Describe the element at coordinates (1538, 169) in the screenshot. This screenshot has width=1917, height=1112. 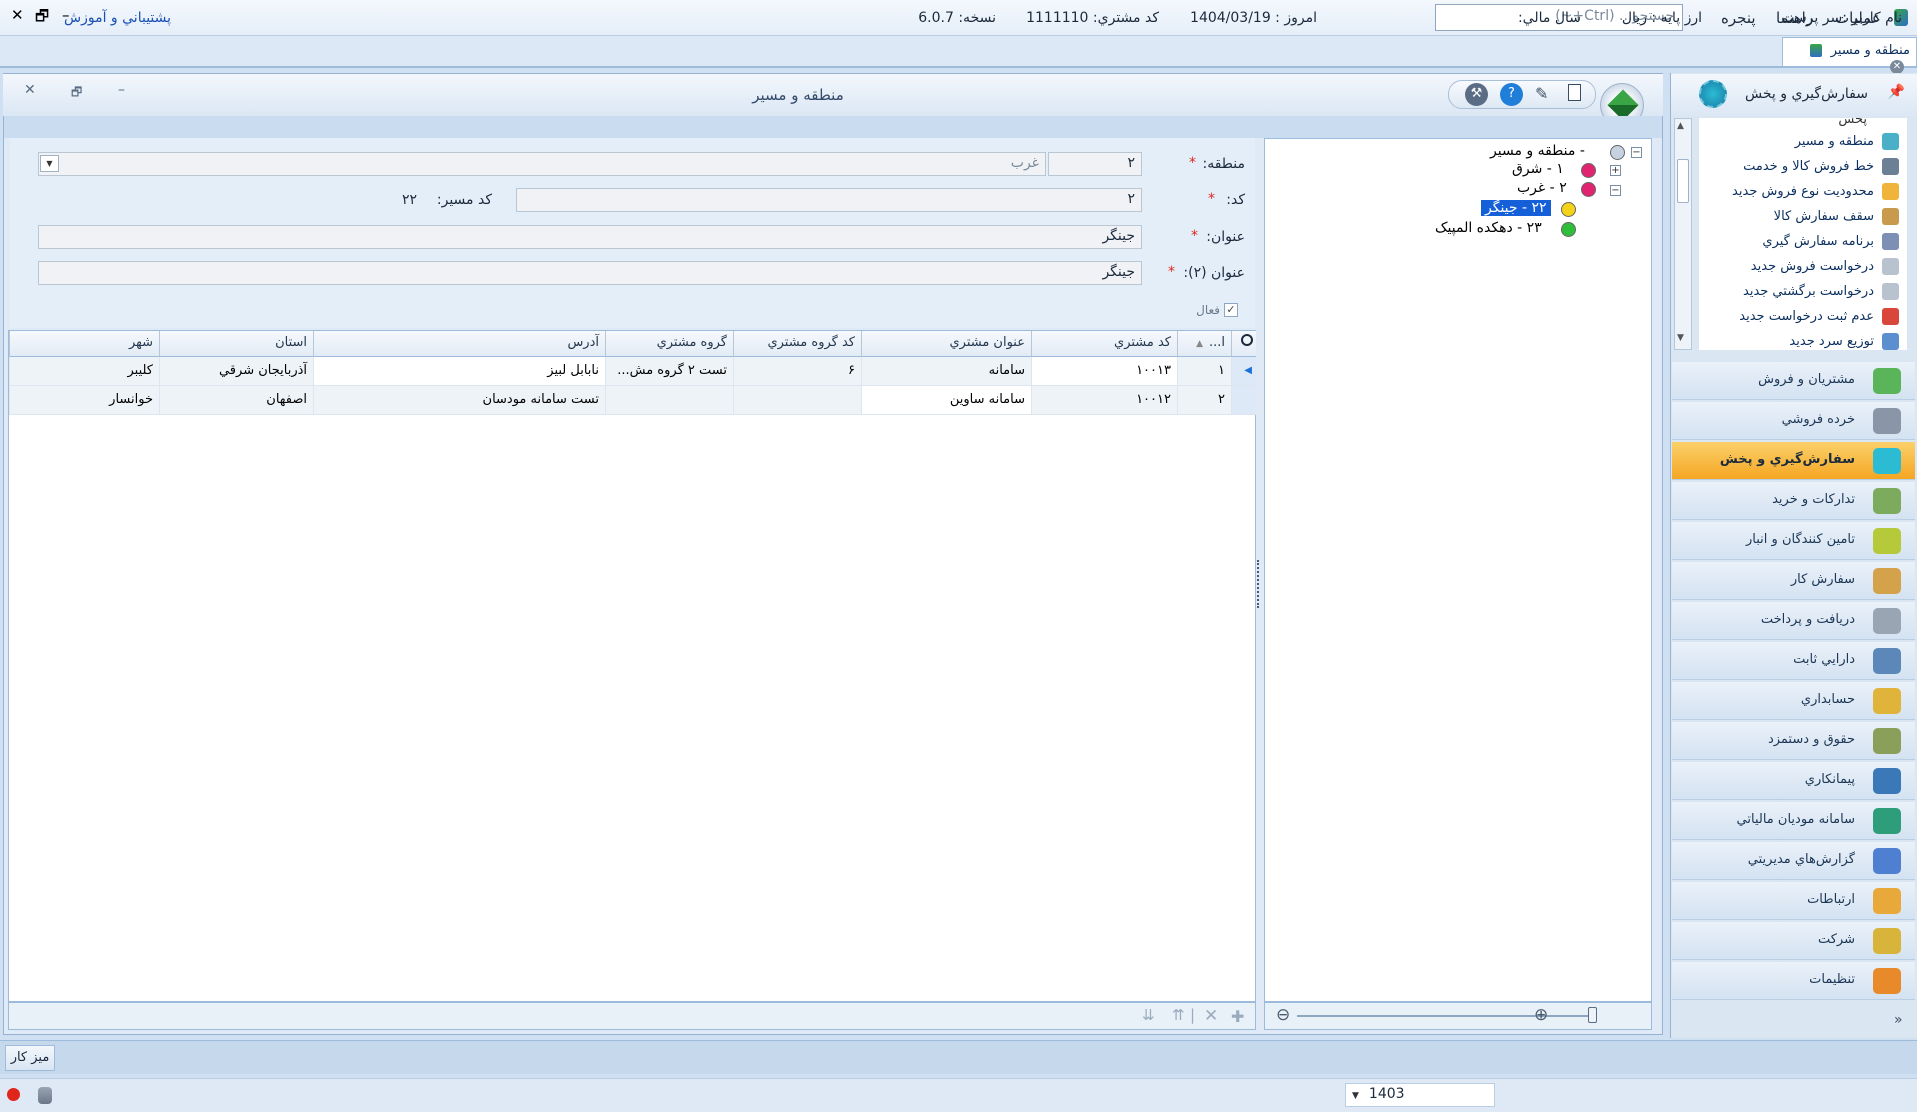
I see `tree-node-east: ۱ - شرق` at that location.